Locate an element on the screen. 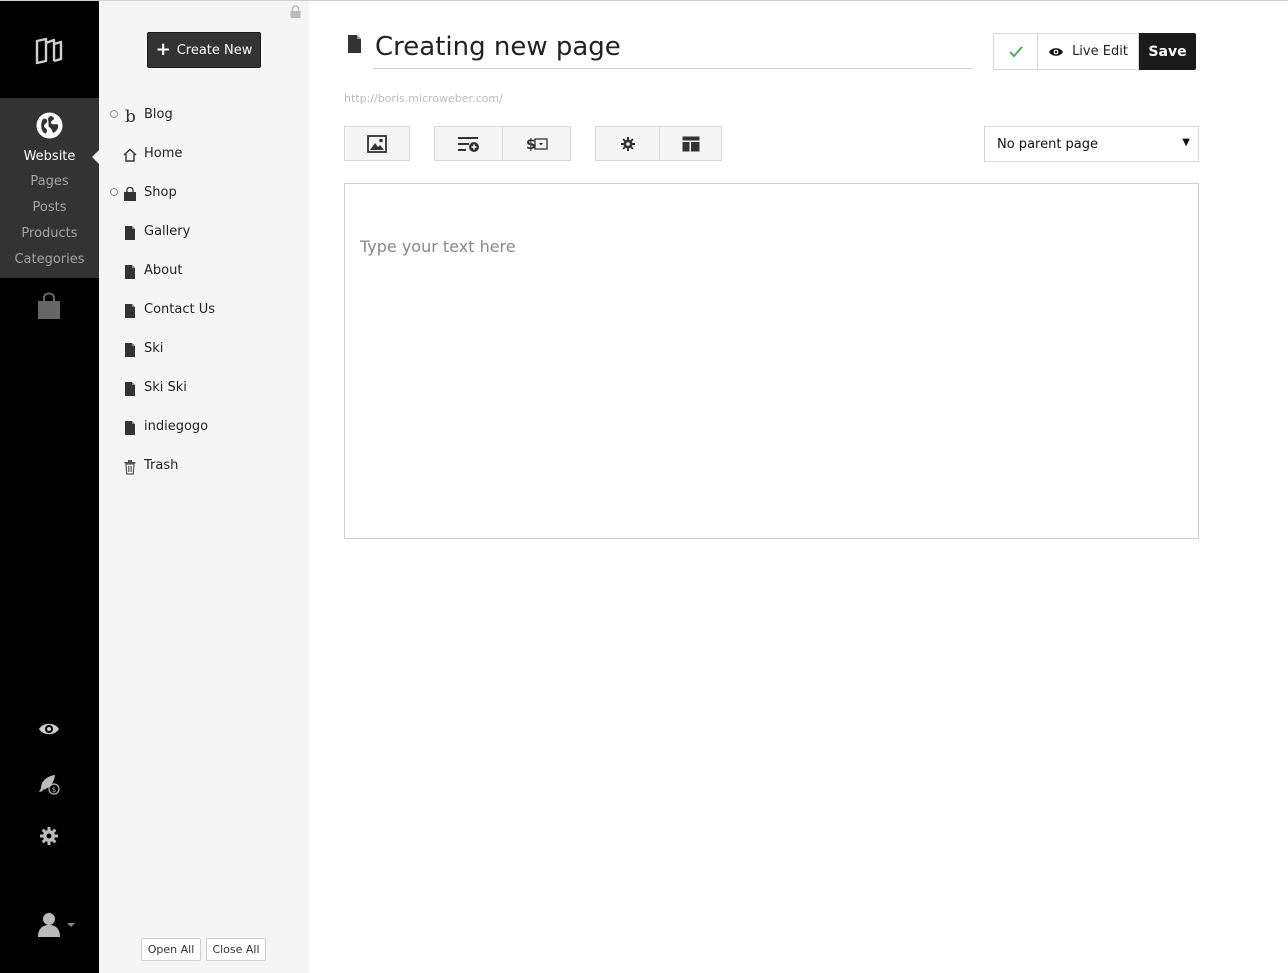  tree-item-gallery: Gallery is located at coordinates (204, 233).